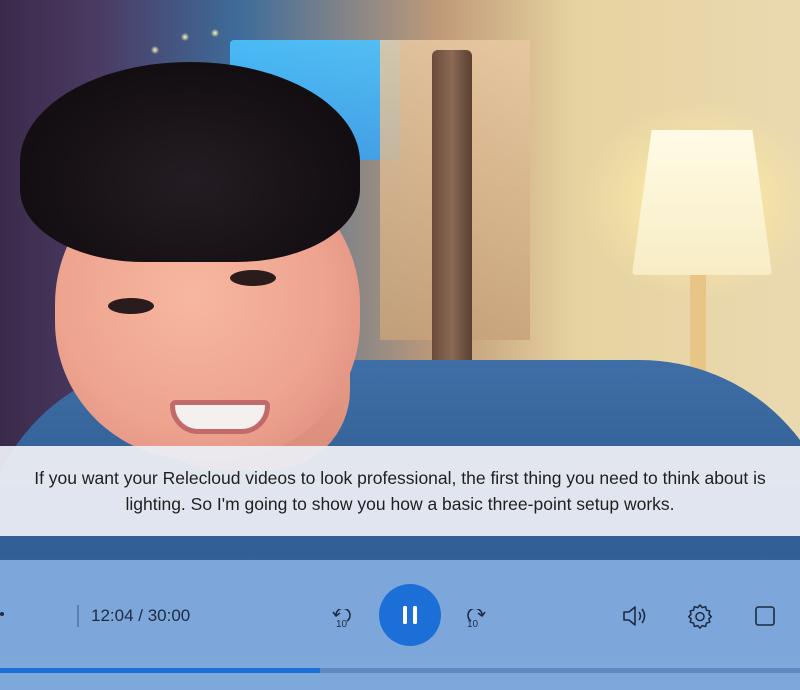  What do you see at coordinates (220, 417) in the screenshot?
I see `person-smile` at bounding box center [220, 417].